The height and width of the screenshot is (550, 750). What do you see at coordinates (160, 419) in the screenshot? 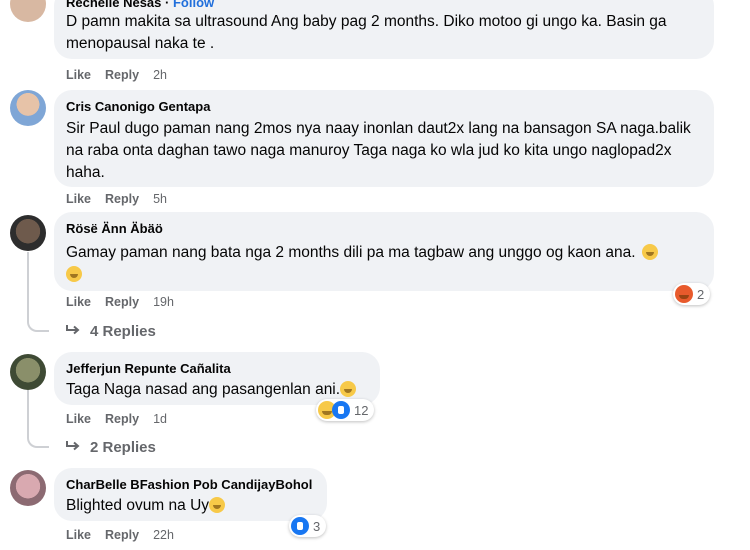
I see `comment-timestamp: 1d` at bounding box center [160, 419].